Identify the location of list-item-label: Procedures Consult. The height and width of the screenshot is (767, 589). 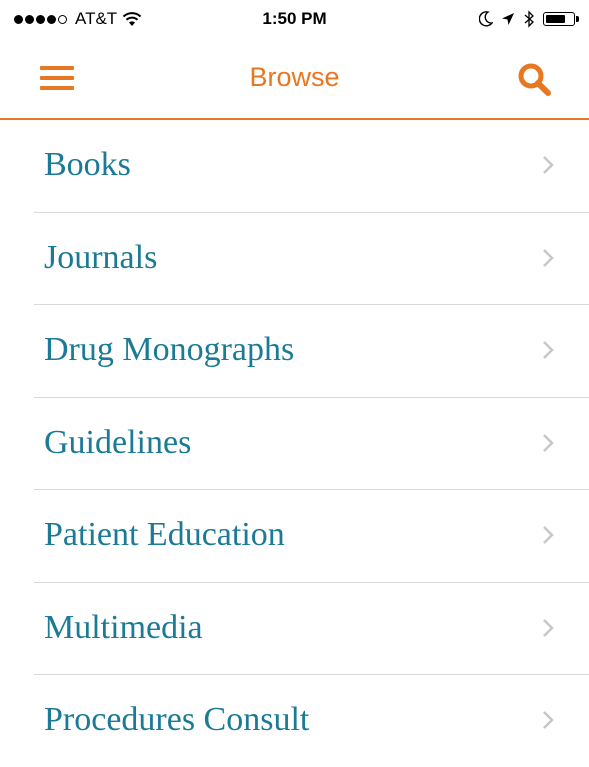
(177, 719).